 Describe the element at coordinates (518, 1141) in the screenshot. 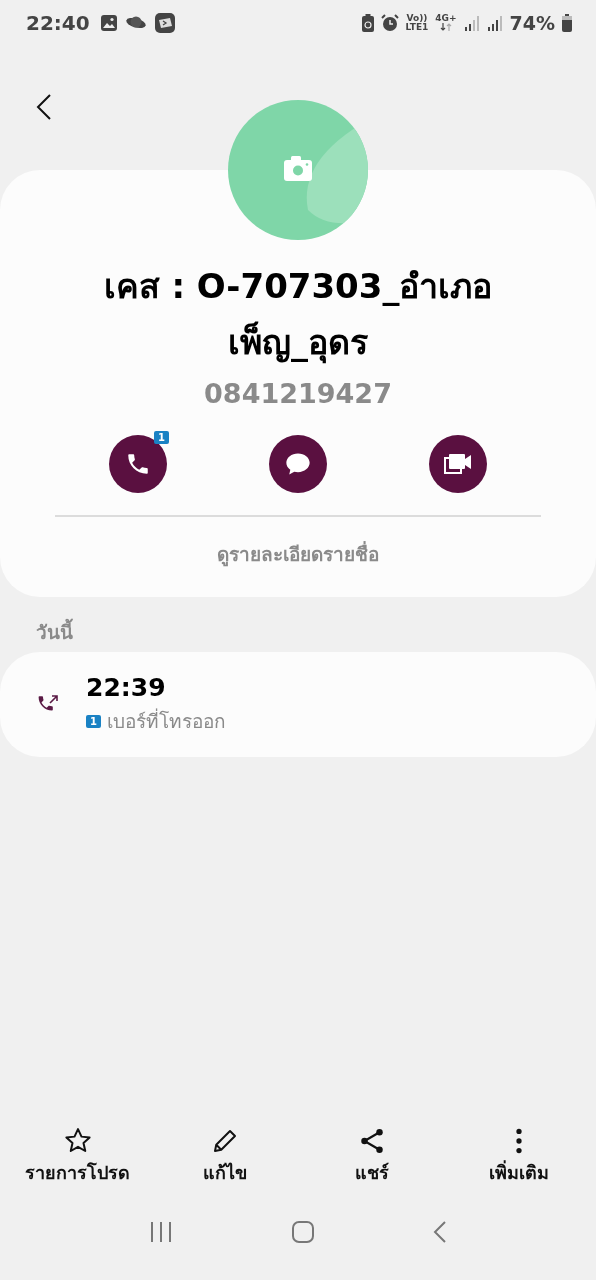

I see `more-icon` at that location.